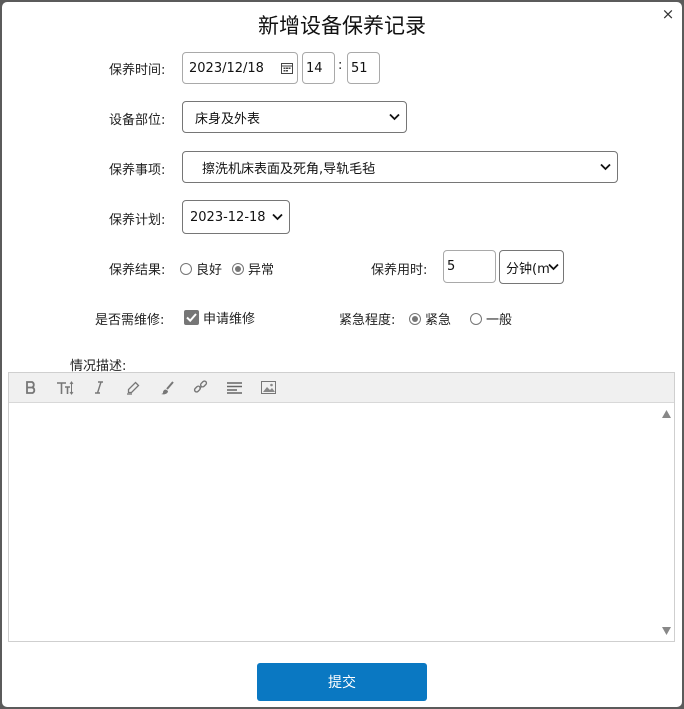 Image resolution: width=684 pixels, height=709 pixels. I want to click on plan-selected-value: 2023-12-18, so click(228, 217).